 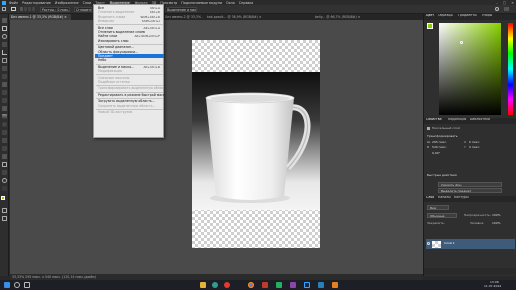 What do you see at coordinates (438, 207) in the screenshot?
I see `layer-filter-dropdown: Вид` at bounding box center [438, 207].